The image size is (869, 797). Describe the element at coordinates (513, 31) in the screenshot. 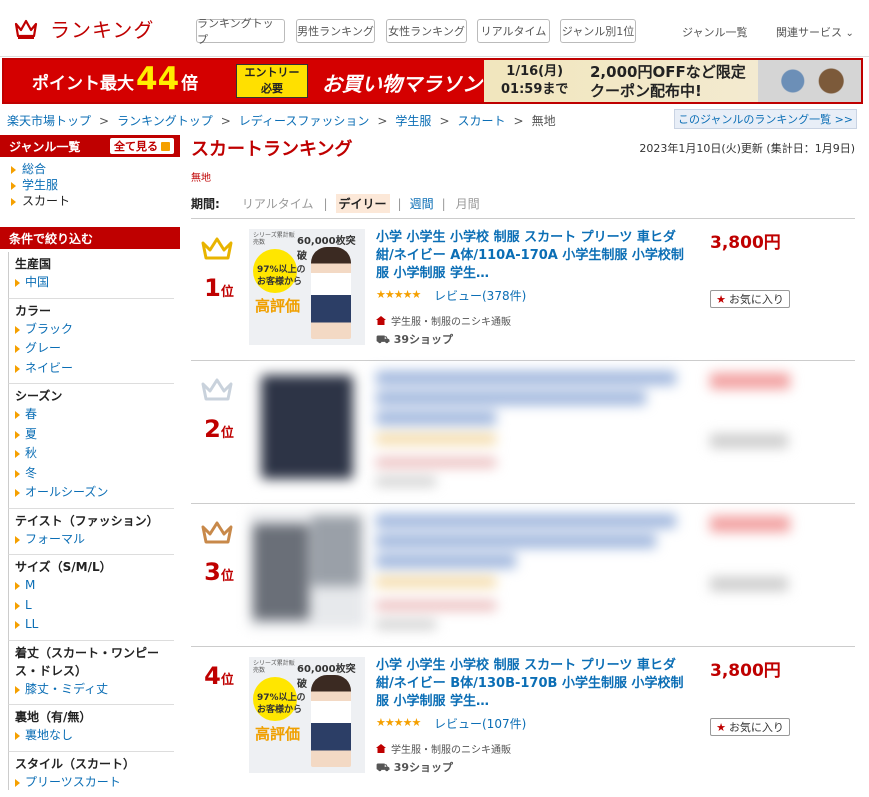

I see `nav-realtime: リアルタイム` at that location.